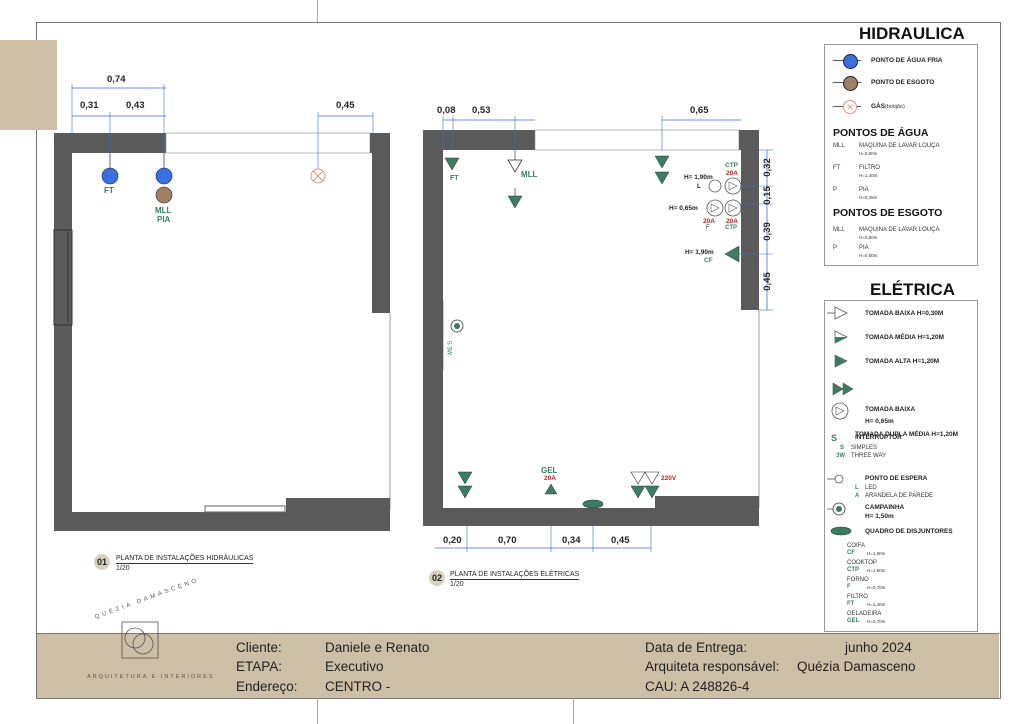  Describe the element at coordinates (835, 248) in the screenshot. I see `pontos-esgoto-code: P` at that location.